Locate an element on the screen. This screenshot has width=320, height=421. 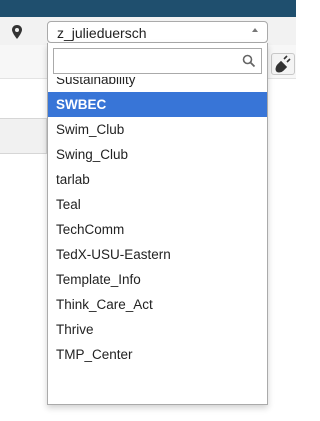
dropdown-option: Sustainability is located at coordinates (157, 84).